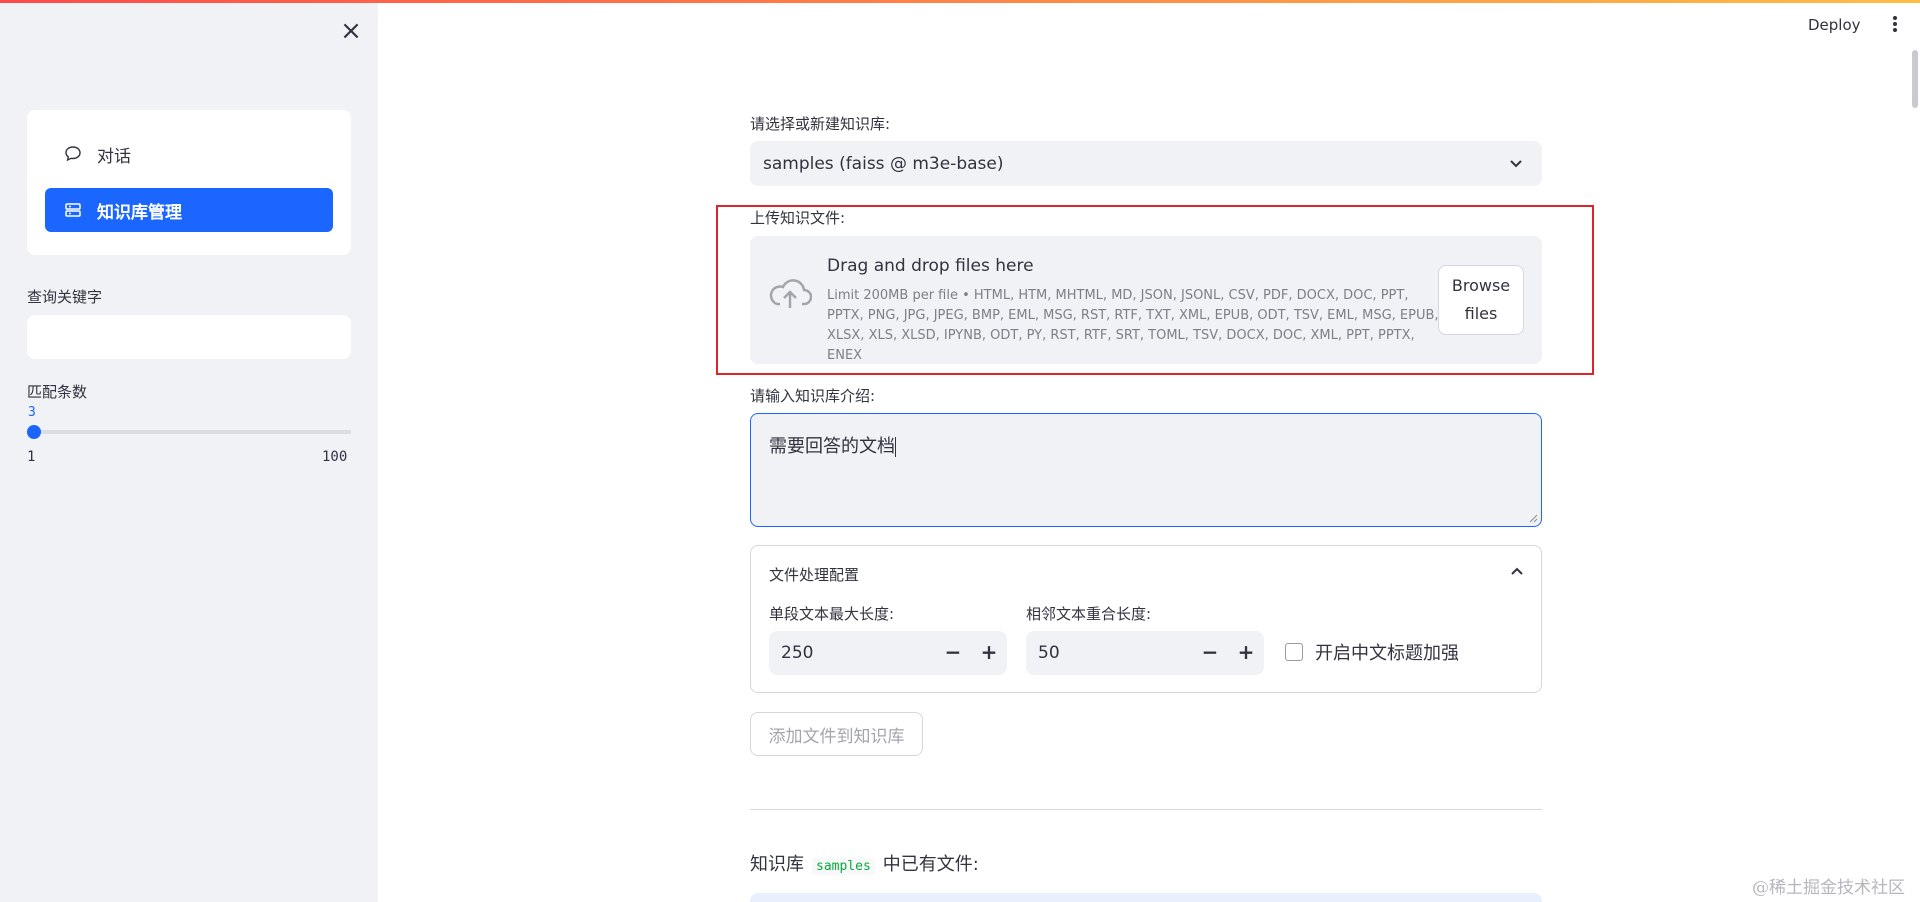 This screenshot has width=1920, height=902. Describe the element at coordinates (189, 210) in the screenshot. I see `nav-item-kb-management: 知识库管理` at that location.